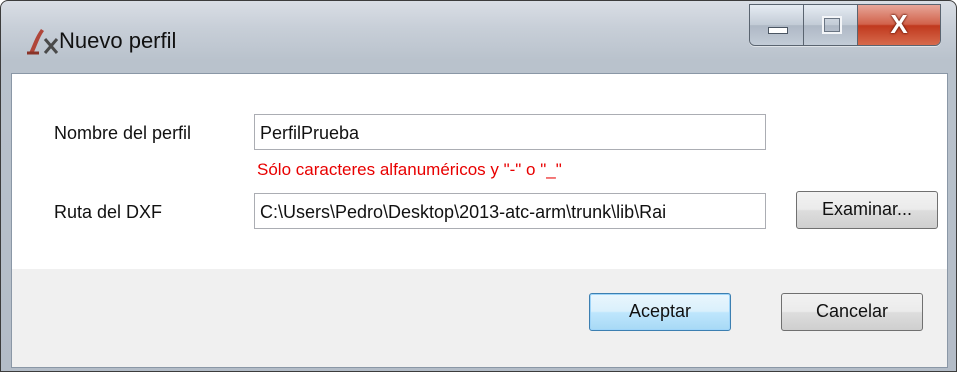  Describe the element at coordinates (43, 42) in the screenshot. I see `profile-app-icon` at that location.